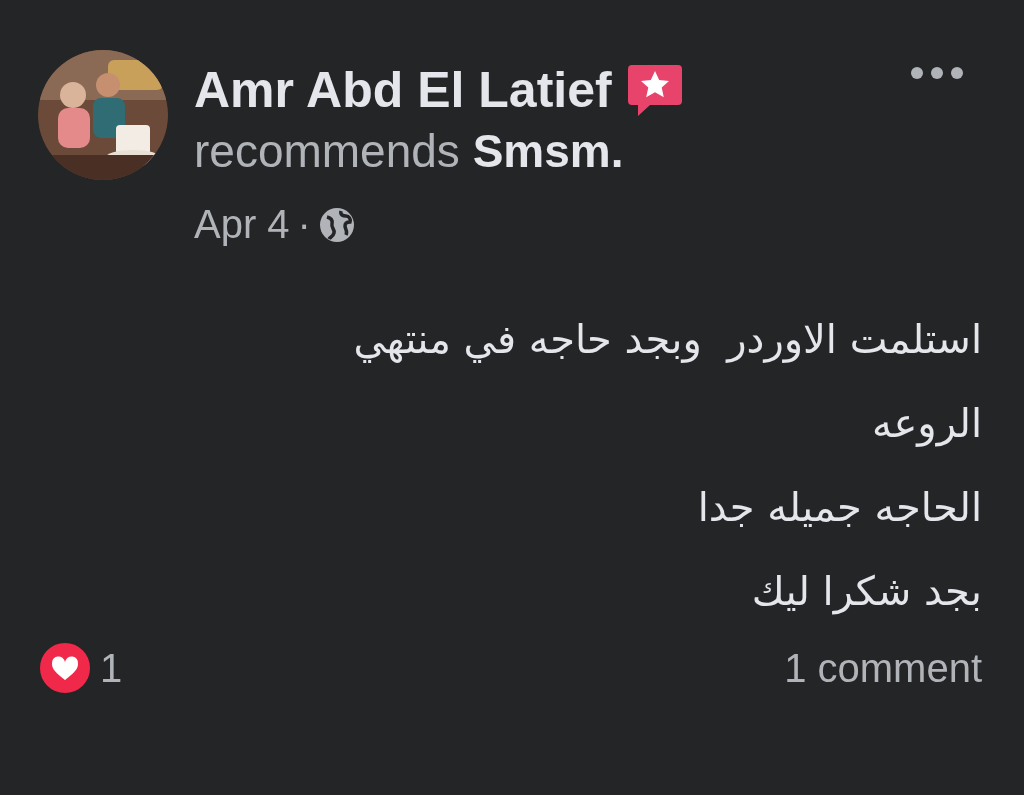  What do you see at coordinates (866, 592) in the screenshot?
I see `post-text-line: بجد شكرا ليك` at bounding box center [866, 592].